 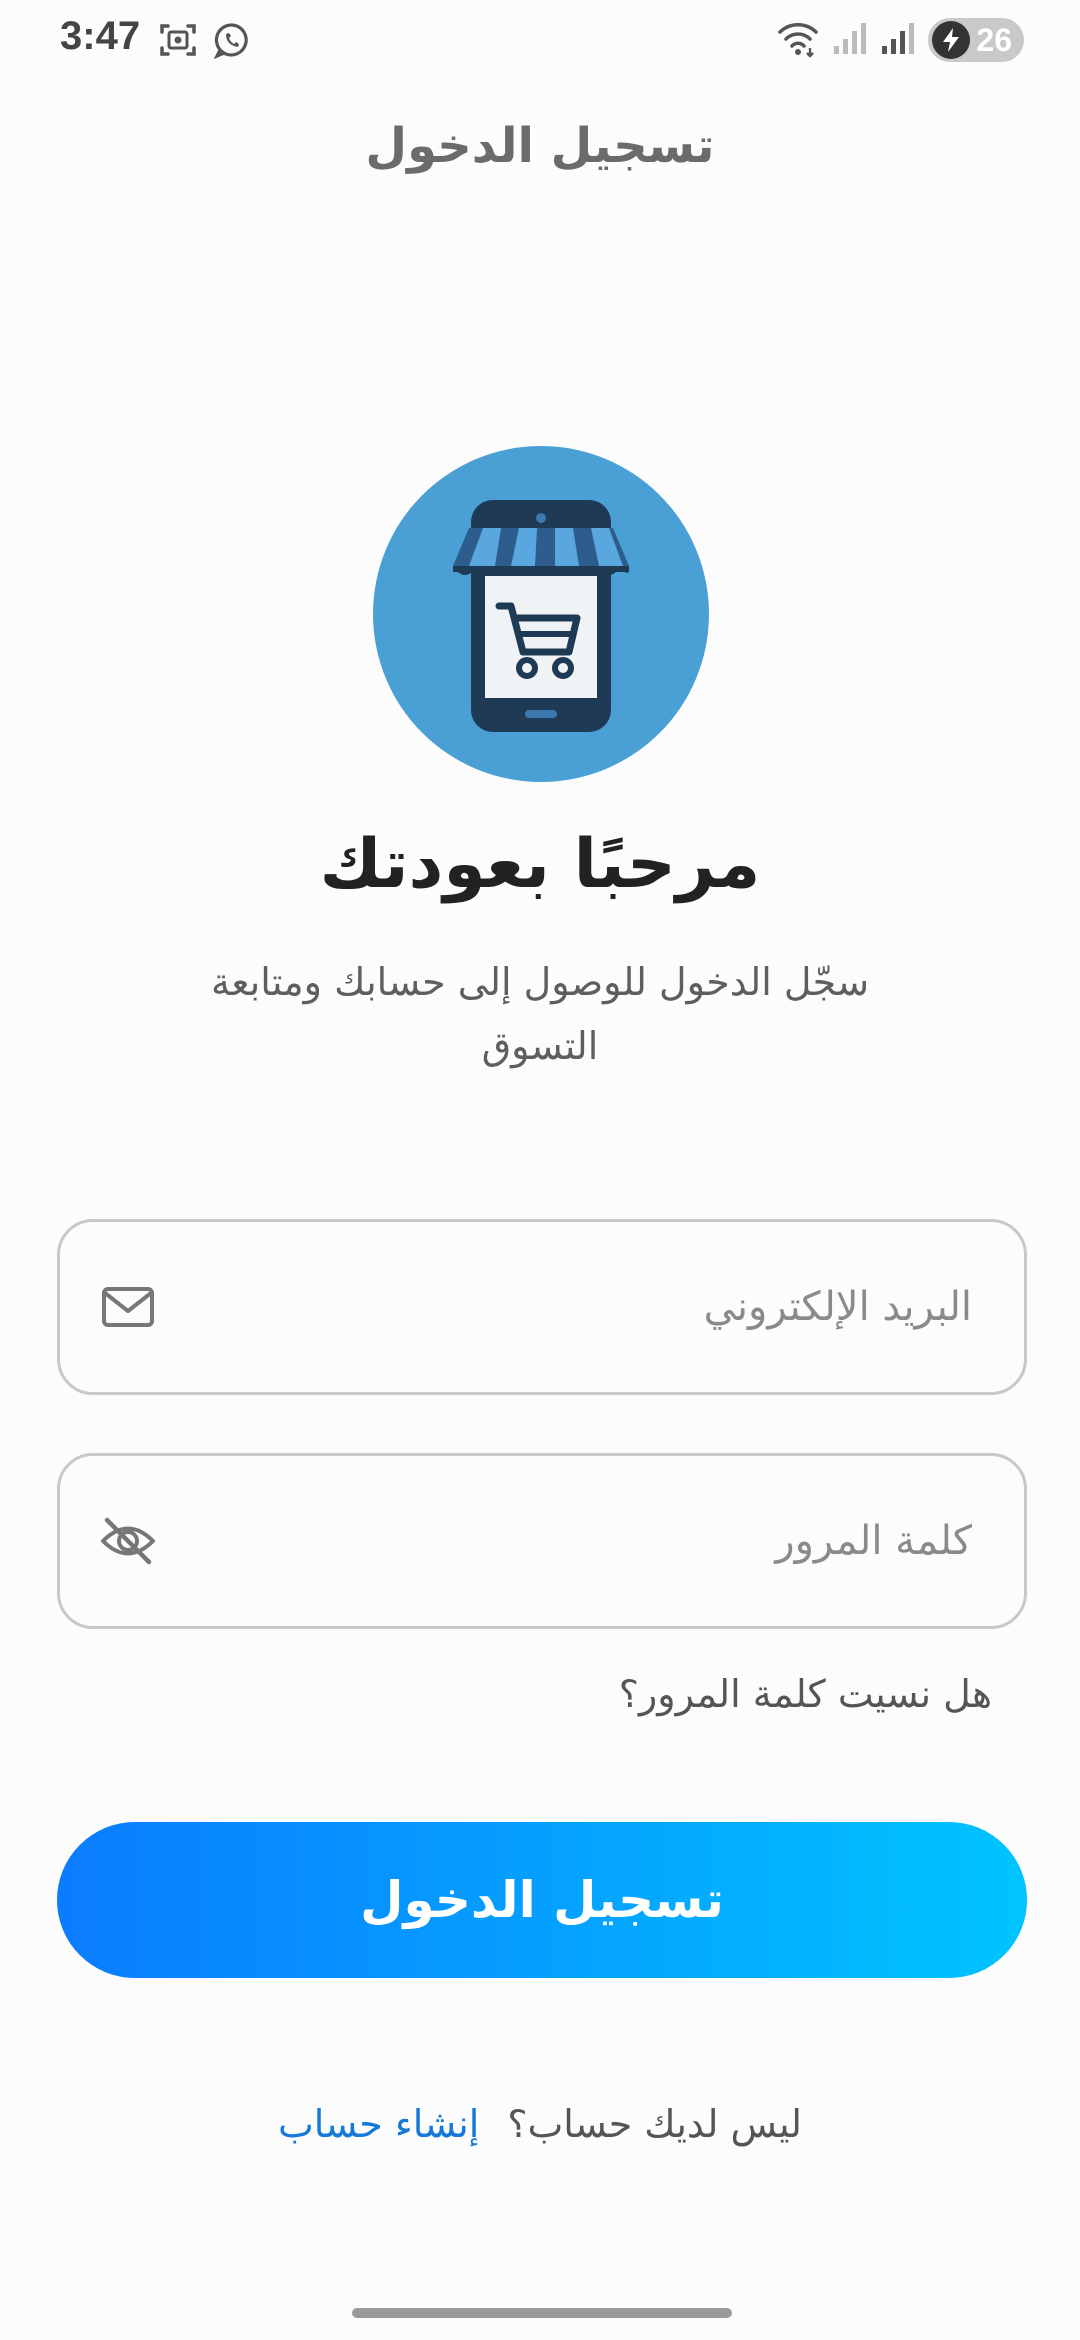 I want to click on charging-icon, so click(x=951, y=40).